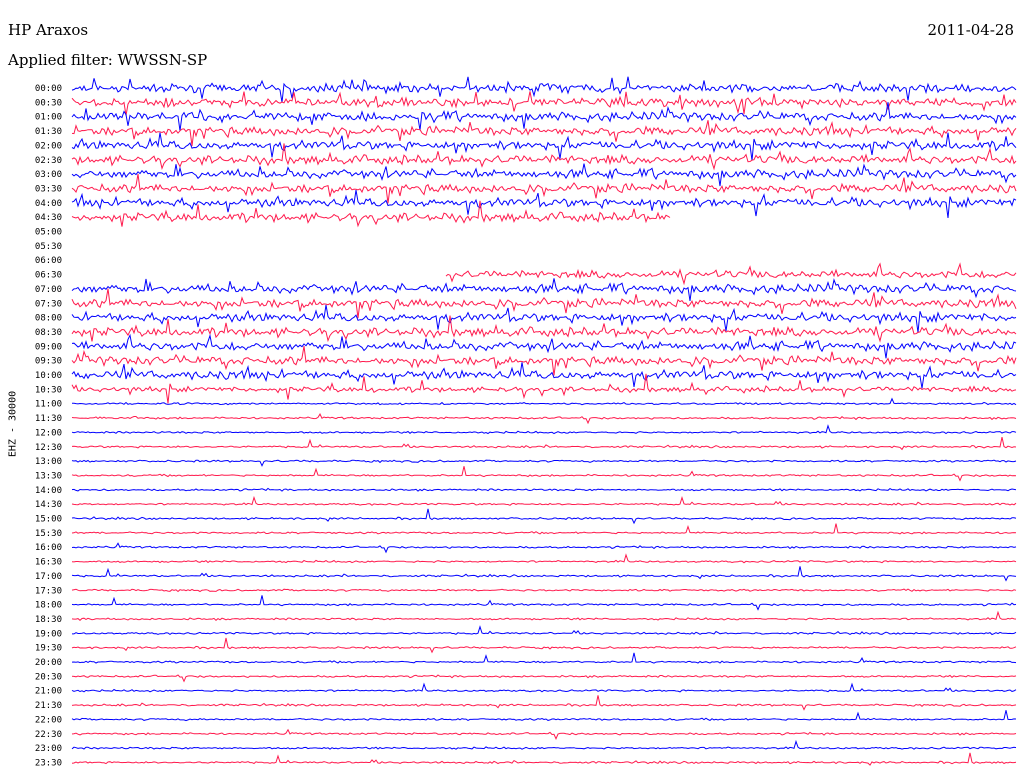  Describe the element at coordinates (48, 132) in the screenshot. I see `row-time-label: 01:30` at that location.